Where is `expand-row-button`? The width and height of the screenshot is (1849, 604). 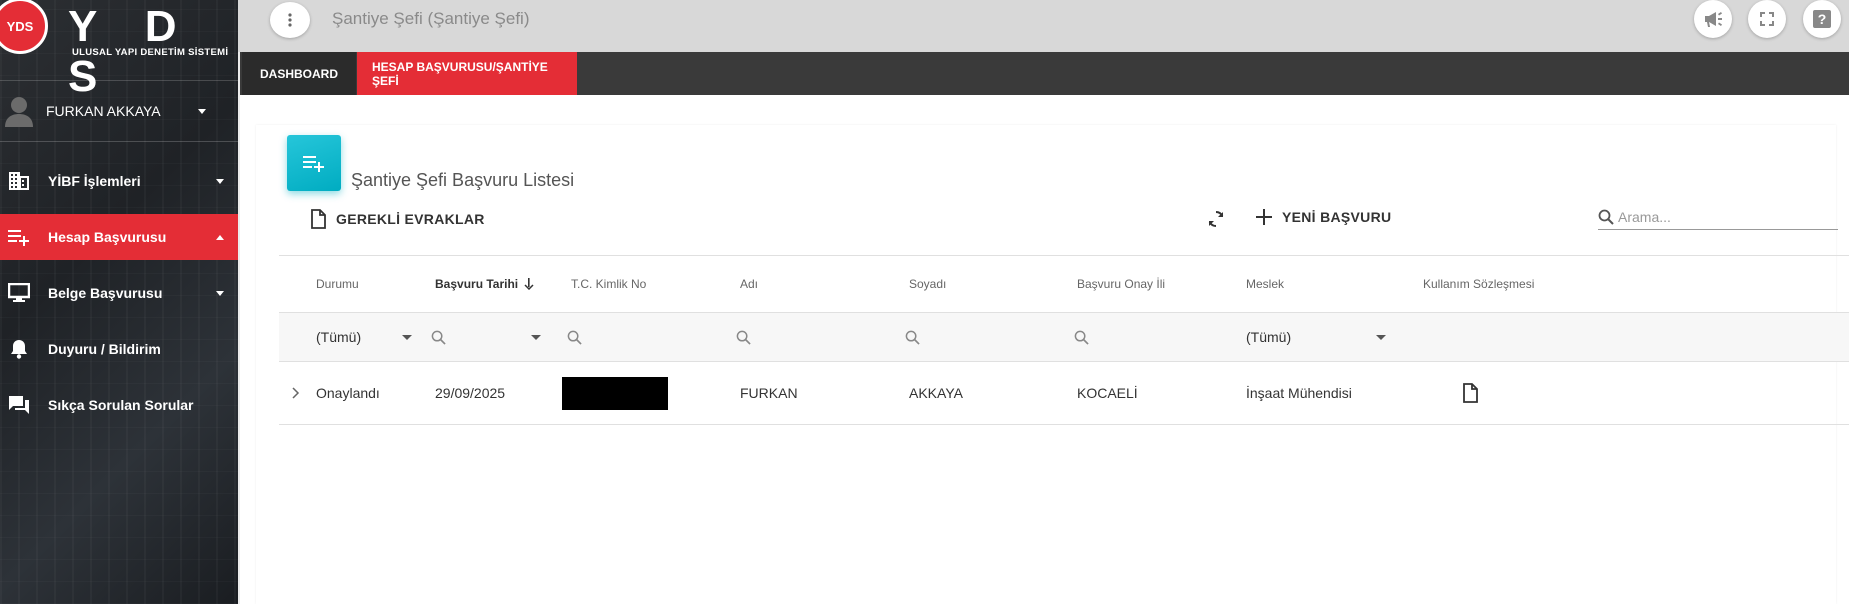 expand-row-button is located at coordinates (296, 393).